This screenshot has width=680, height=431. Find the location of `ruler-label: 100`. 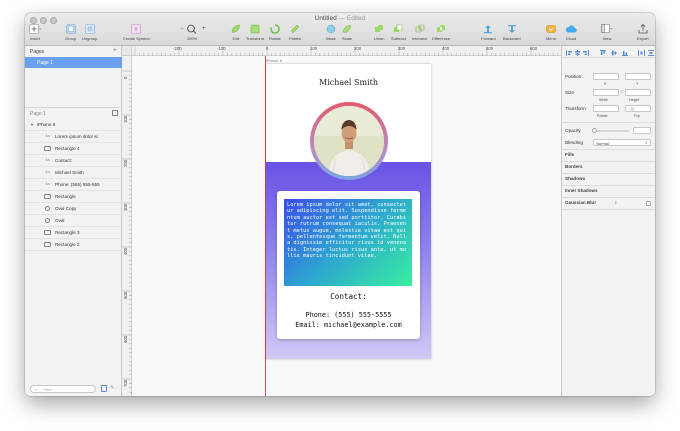

ruler-label: 100 is located at coordinates (125, 119).